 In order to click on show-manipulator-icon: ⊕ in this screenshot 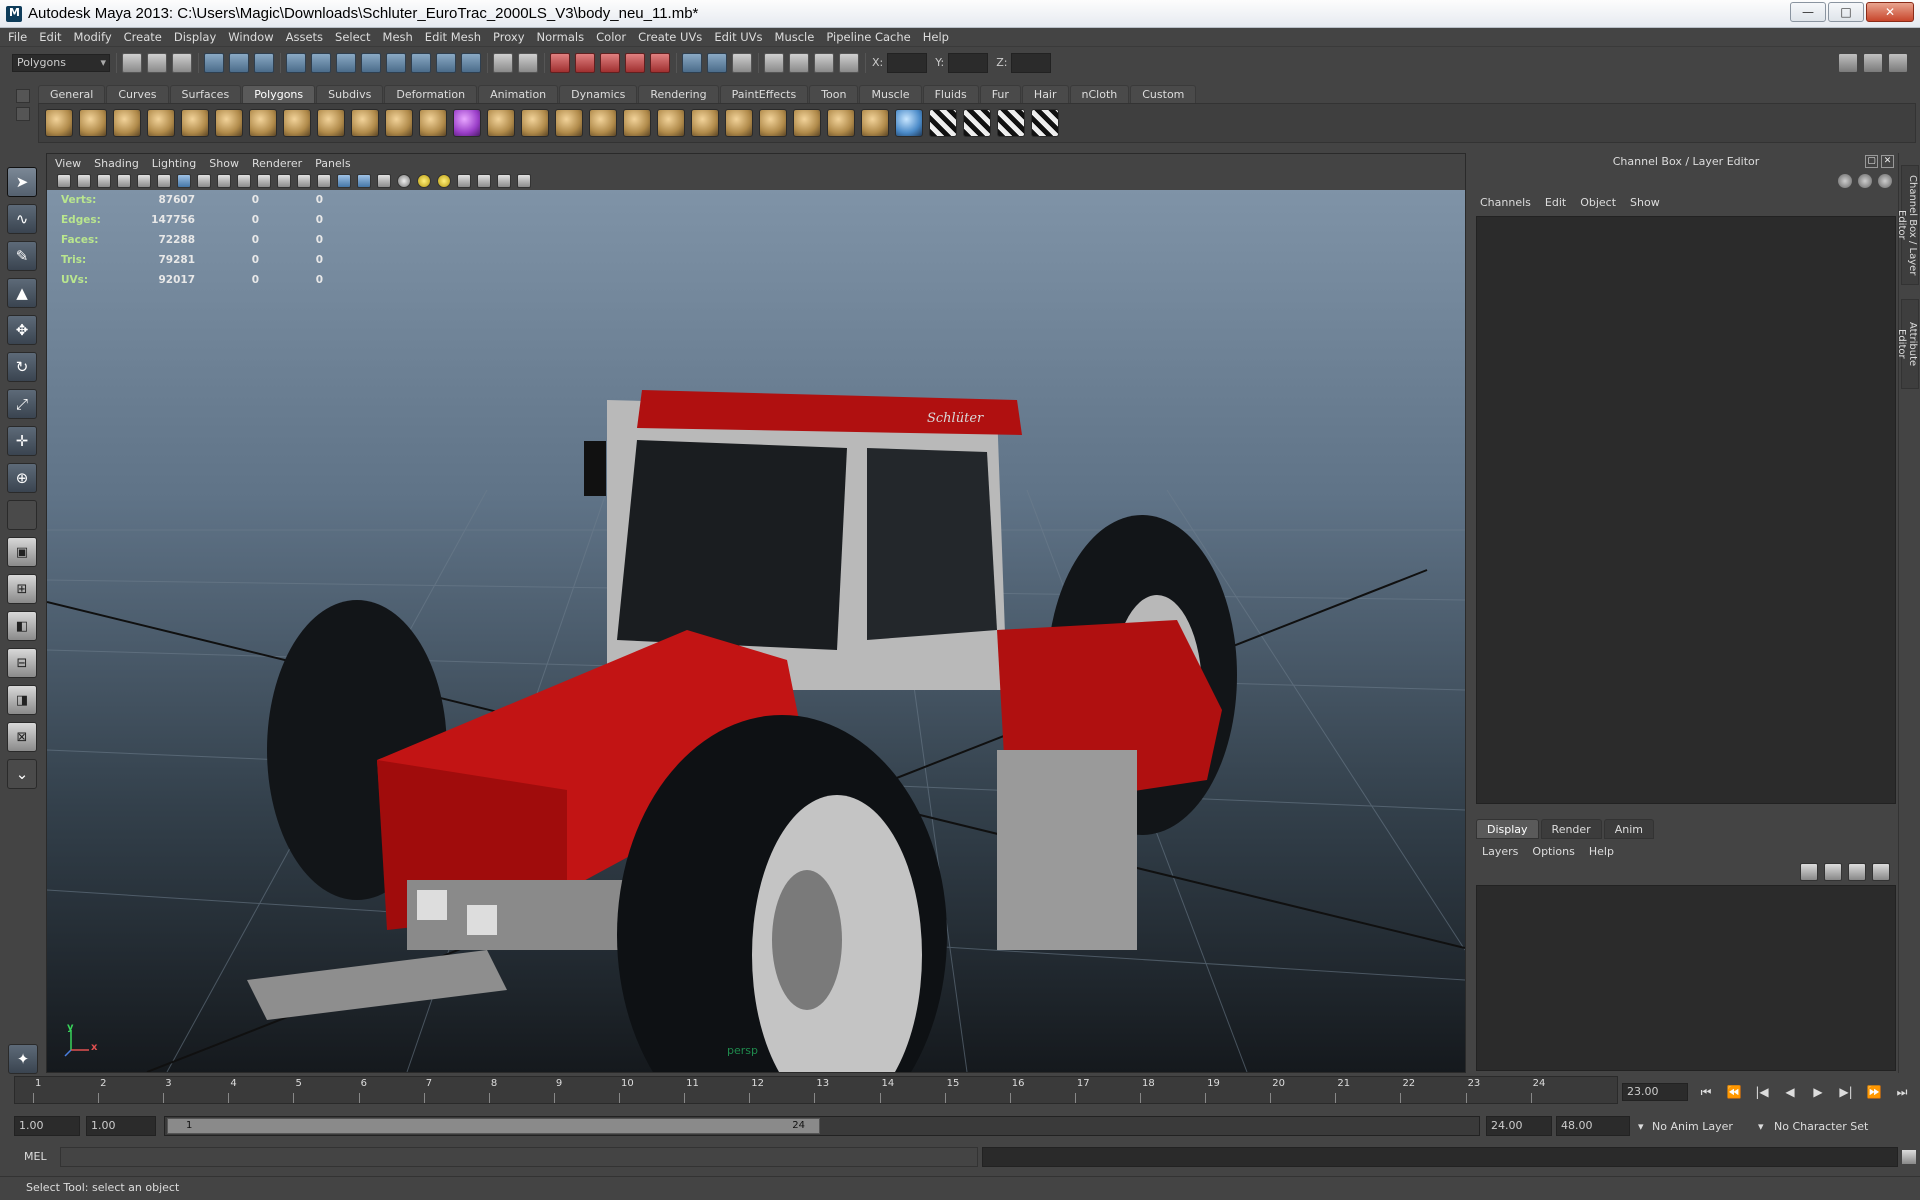, I will do `click(22, 478)`.